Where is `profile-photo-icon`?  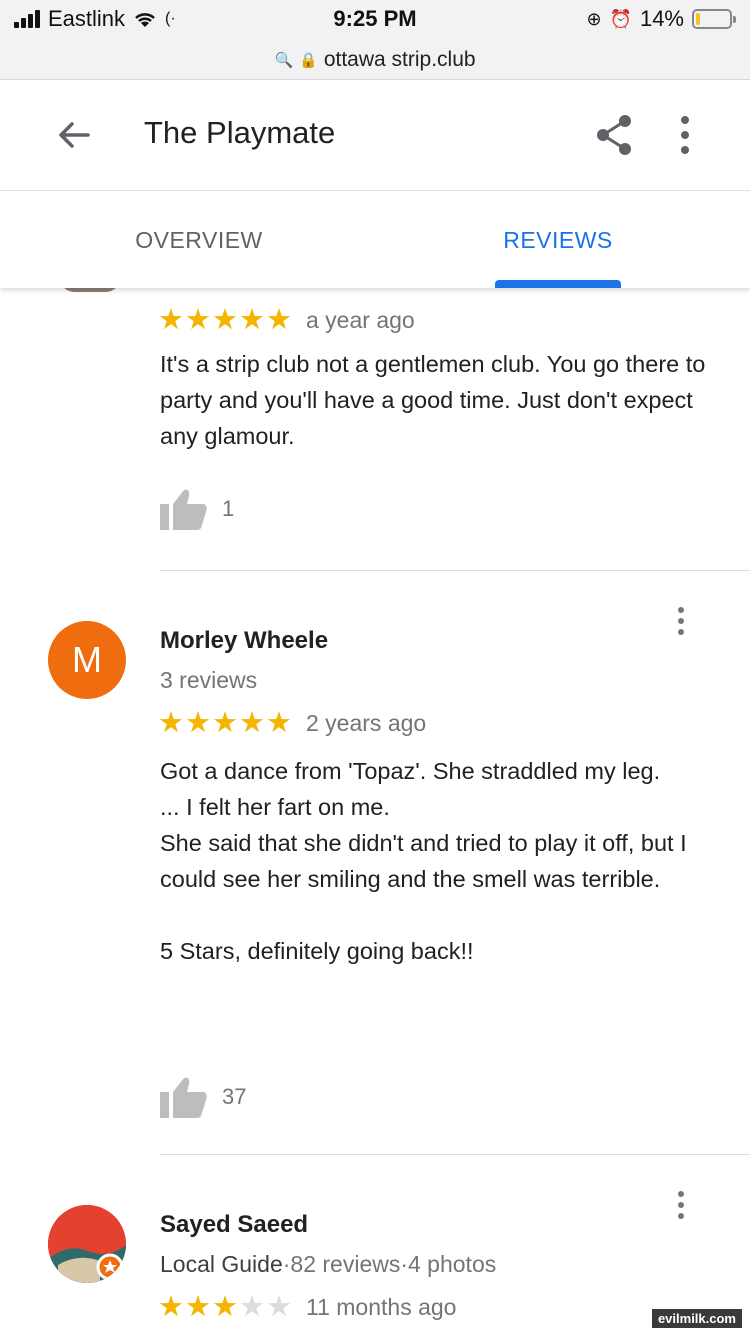 profile-photo-icon is located at coordinates (87, 1244).